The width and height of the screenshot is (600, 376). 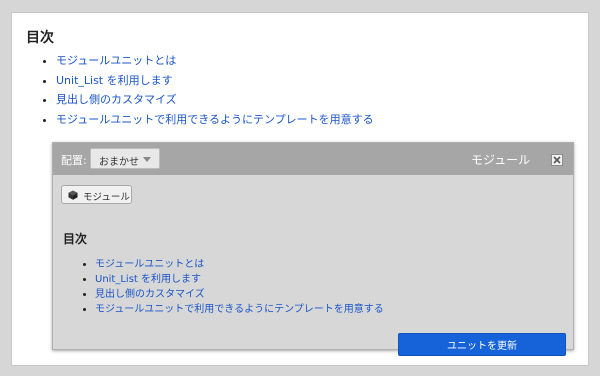 I want to click on placement-select: おまかせ, so click(x=125, y=158).